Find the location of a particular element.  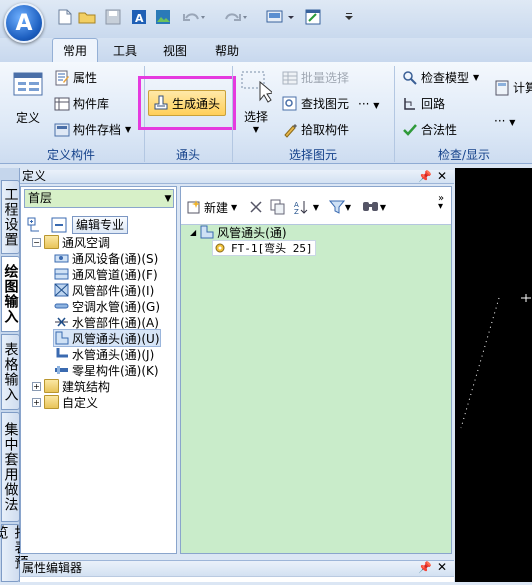

tab-tools: 工具 is located at coordinates (125, 50).